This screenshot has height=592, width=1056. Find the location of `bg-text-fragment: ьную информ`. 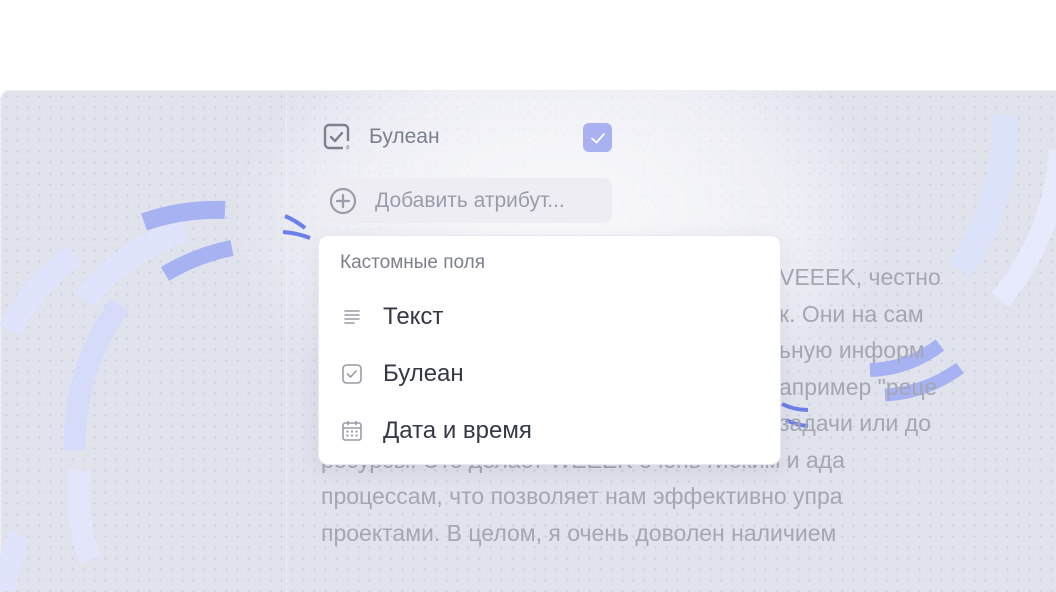

bg-text-fragment: ьную информ is located at coordinates (852, 350).